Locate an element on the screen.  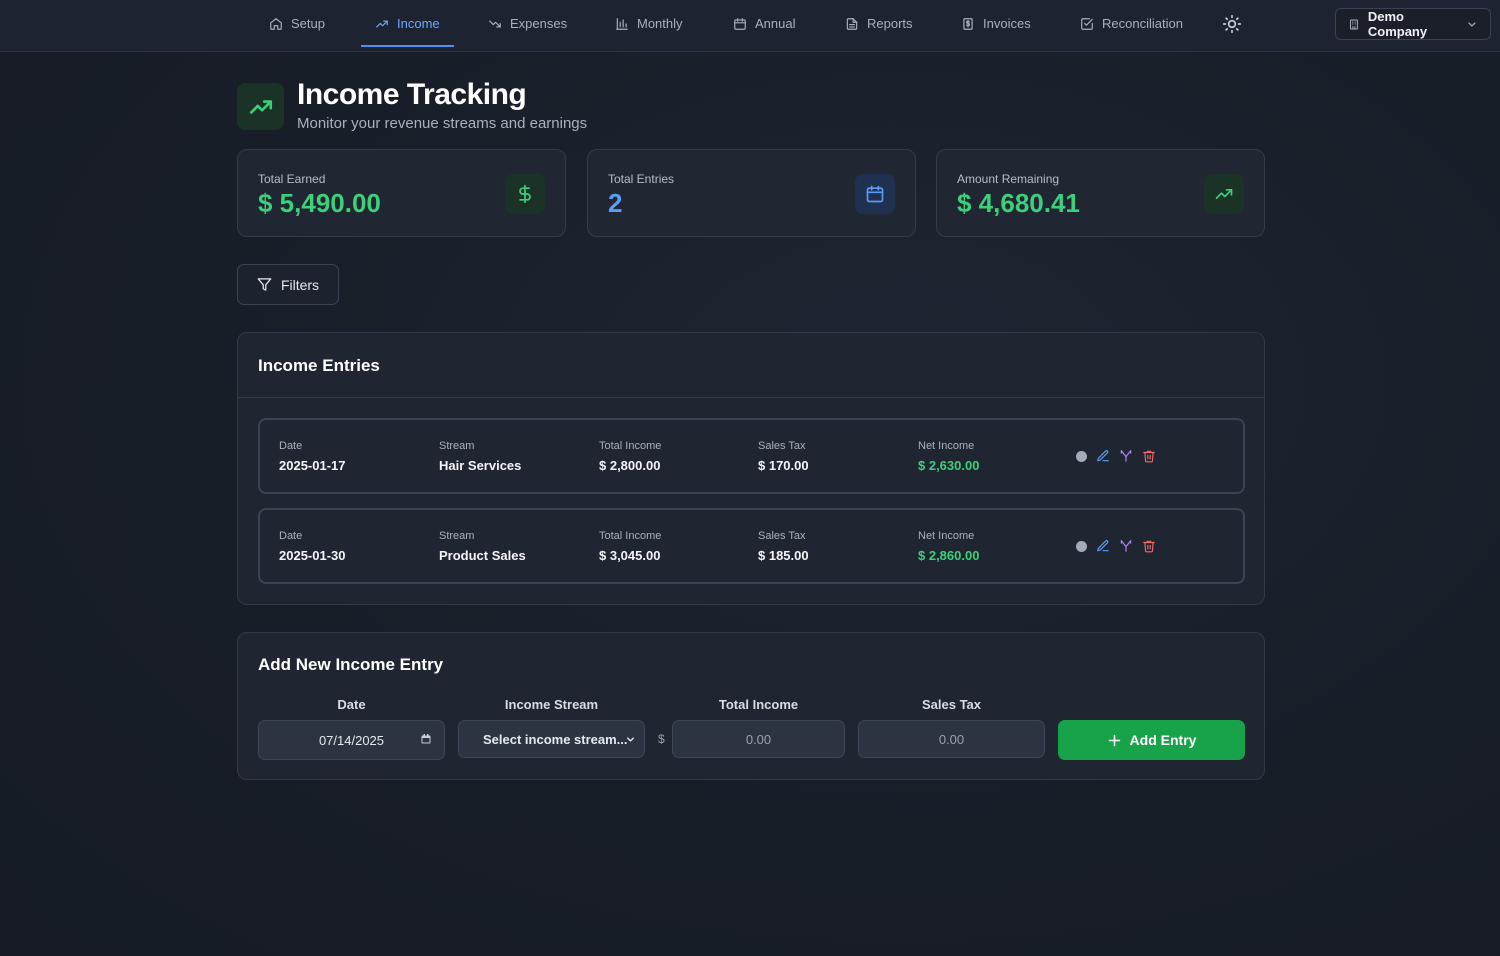
sales-tax-label: Sales Tax is located at coordinates (951, 704).